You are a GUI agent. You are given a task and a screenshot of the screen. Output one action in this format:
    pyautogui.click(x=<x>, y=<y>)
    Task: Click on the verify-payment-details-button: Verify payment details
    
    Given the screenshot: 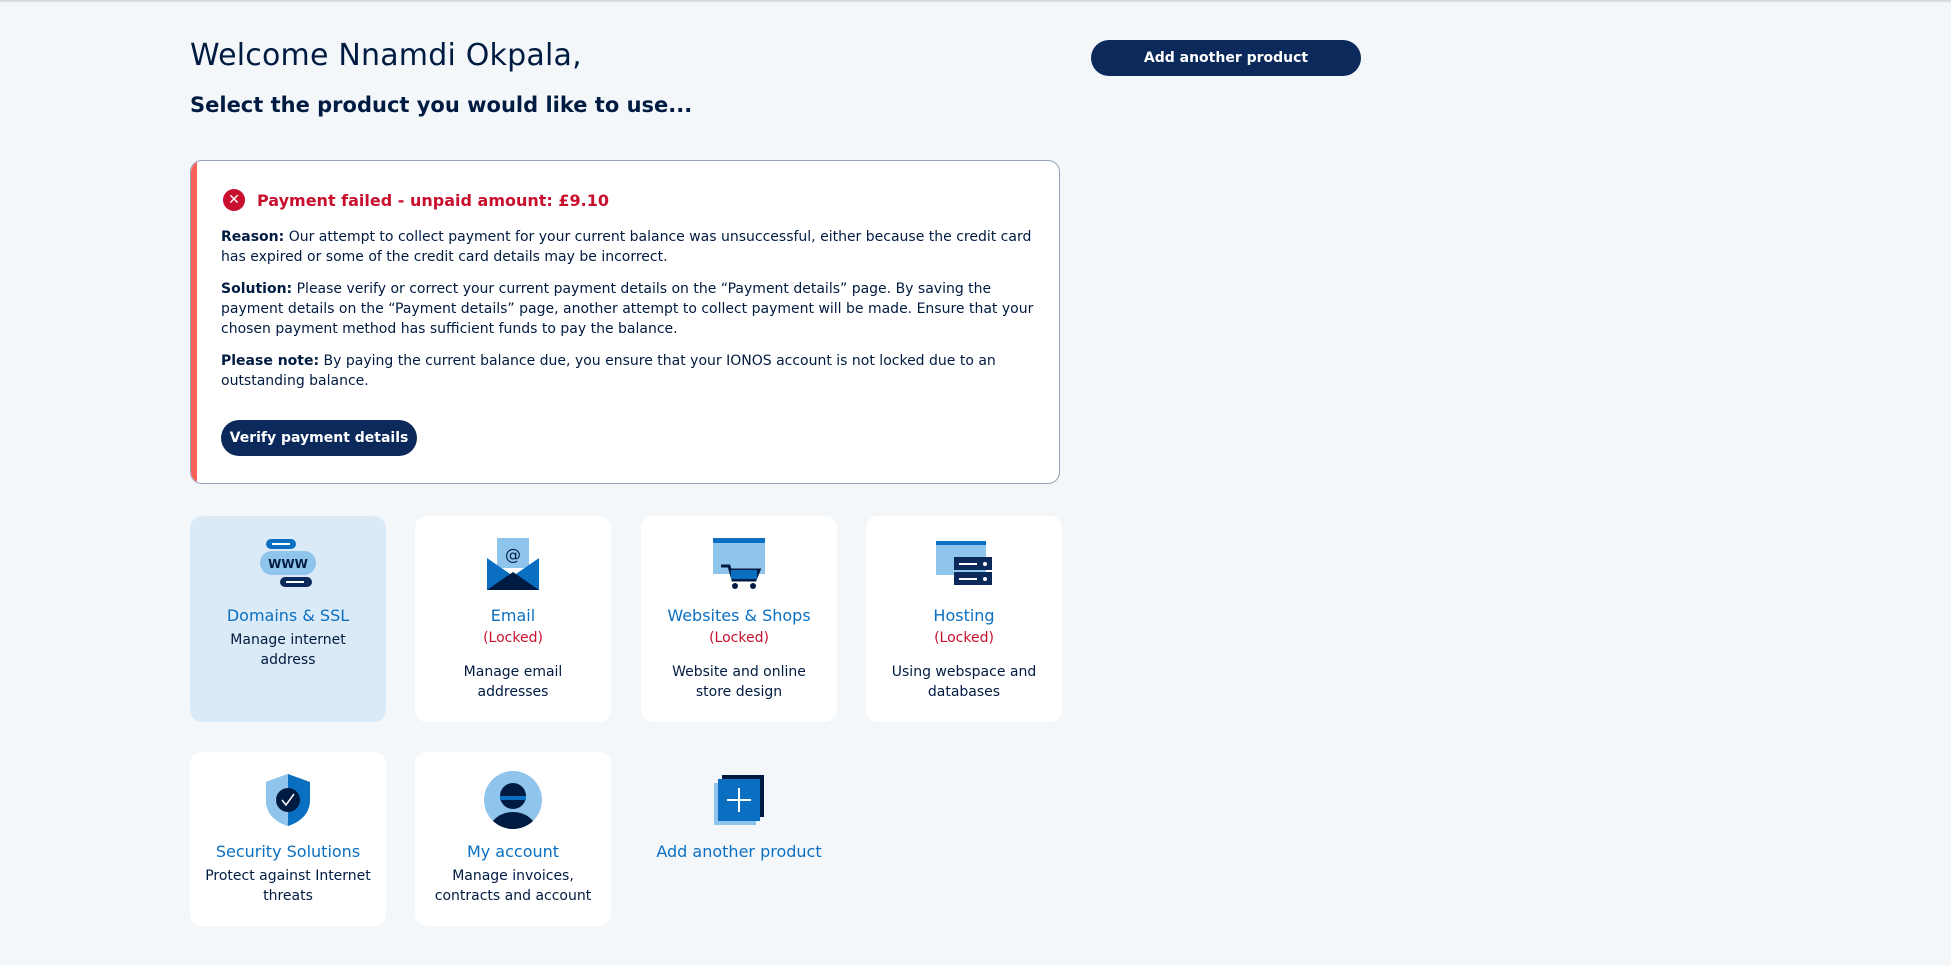 What is the action you would take?
    pyautogui.click(x=319, y=438)
    